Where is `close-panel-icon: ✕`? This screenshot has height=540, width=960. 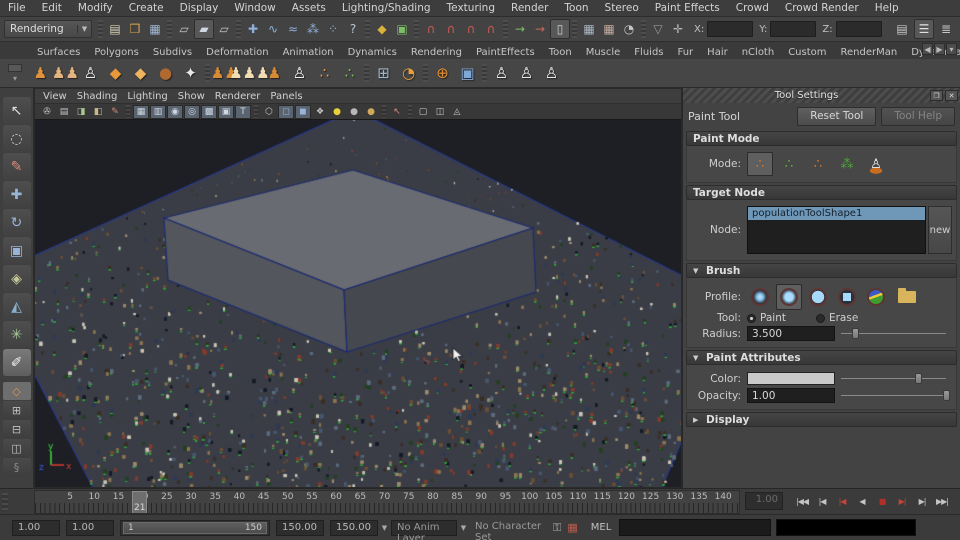
close-panel-icon: ✕ is located at coordinates (951, 95).